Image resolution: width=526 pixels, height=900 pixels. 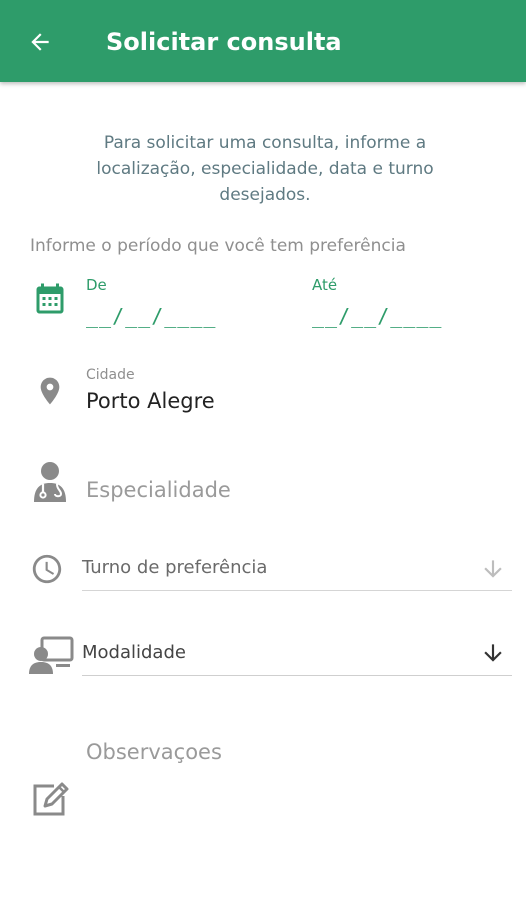 What do you see at coordinates (51, 799) in the screenshot?
I see `edit-icon` at bounding box center [51, 799].